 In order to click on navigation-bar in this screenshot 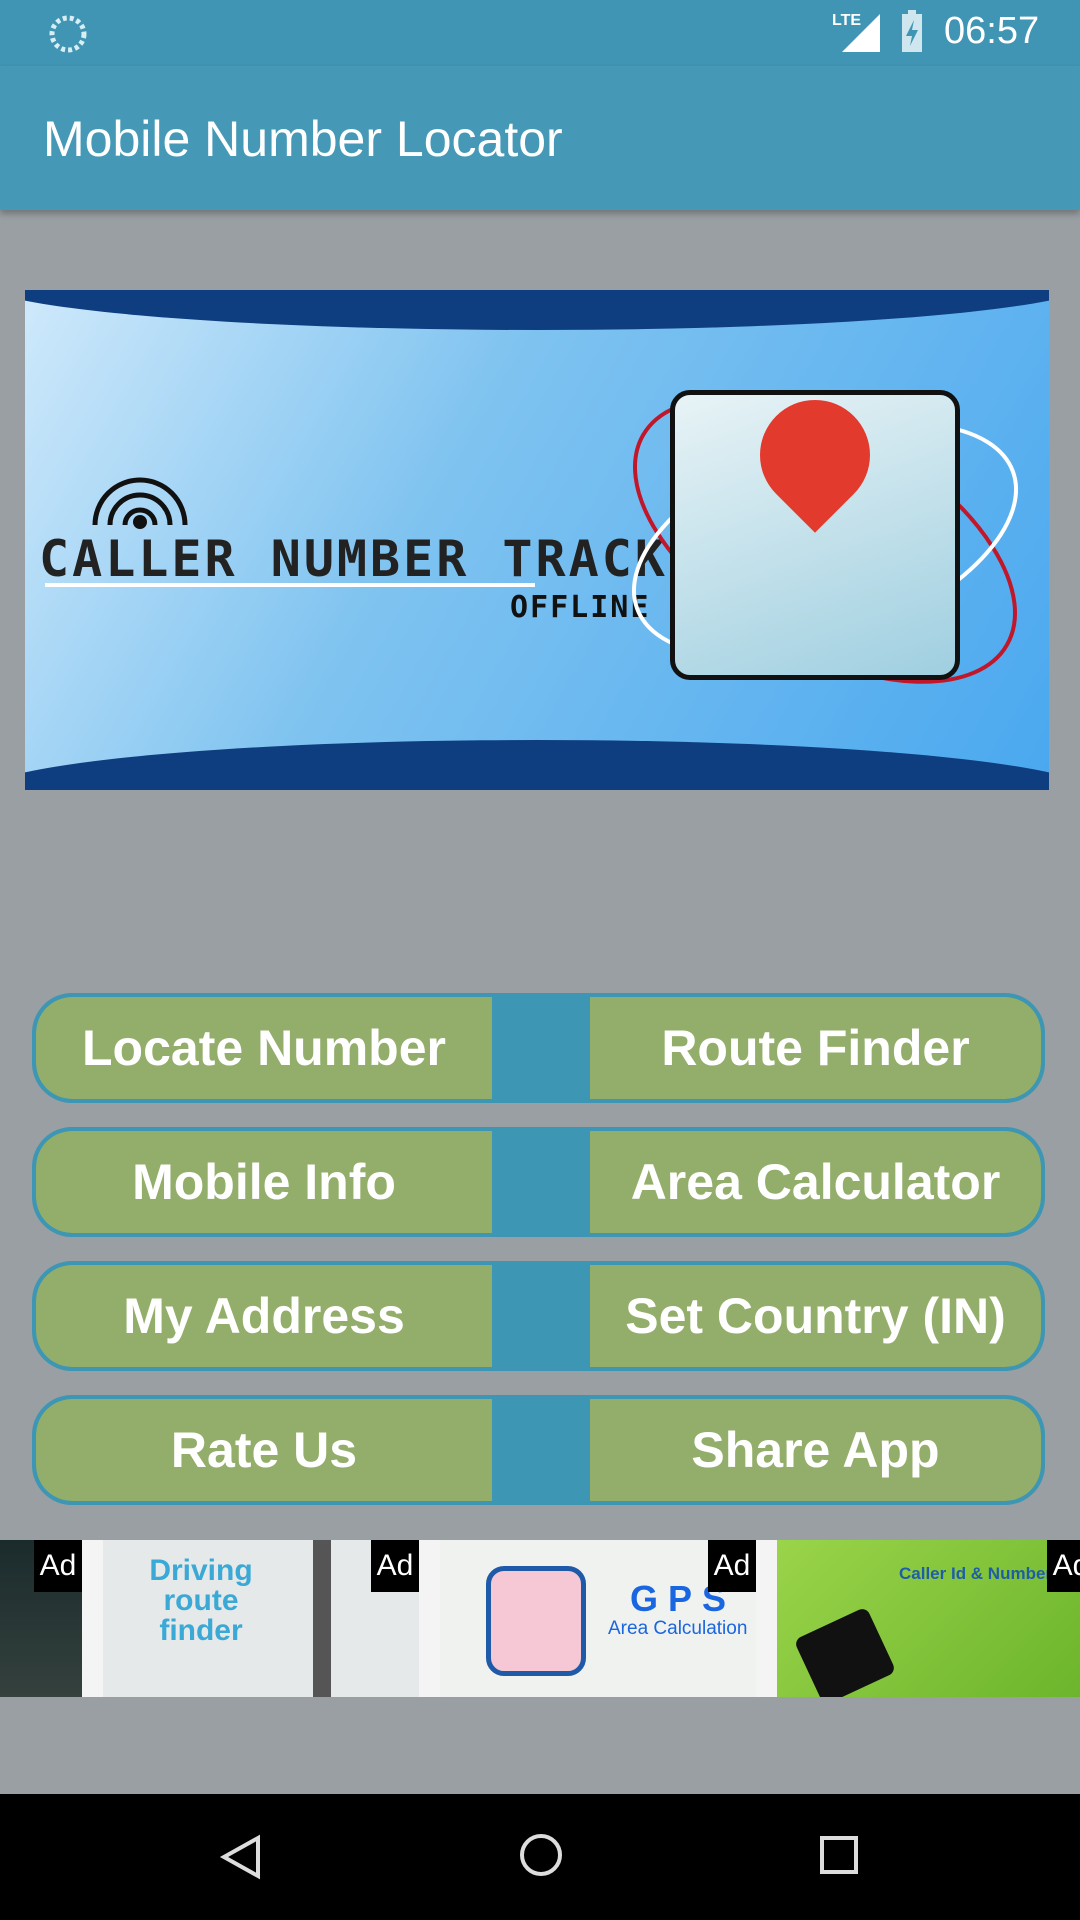, I will do `click(540, 1857)`.